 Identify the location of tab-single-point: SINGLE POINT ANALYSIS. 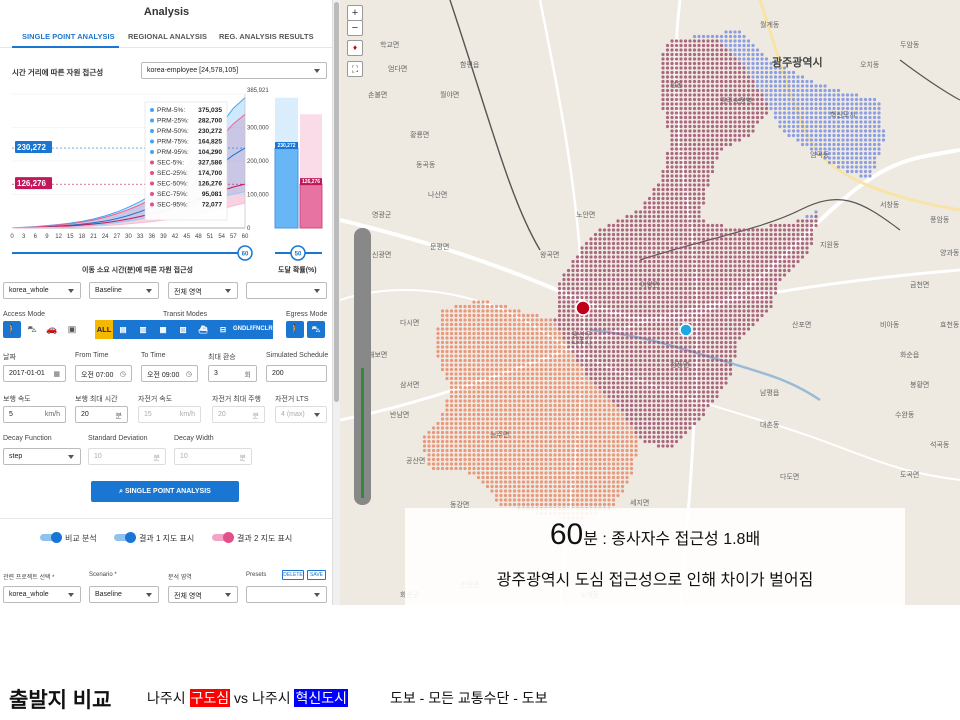
(68, 36).